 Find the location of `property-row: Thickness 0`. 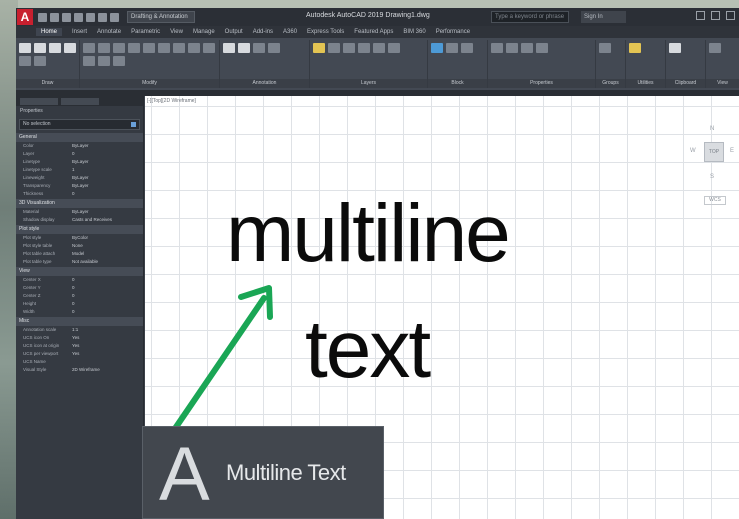

property-row: Thickness 0 is located at coordinates (79, 194).